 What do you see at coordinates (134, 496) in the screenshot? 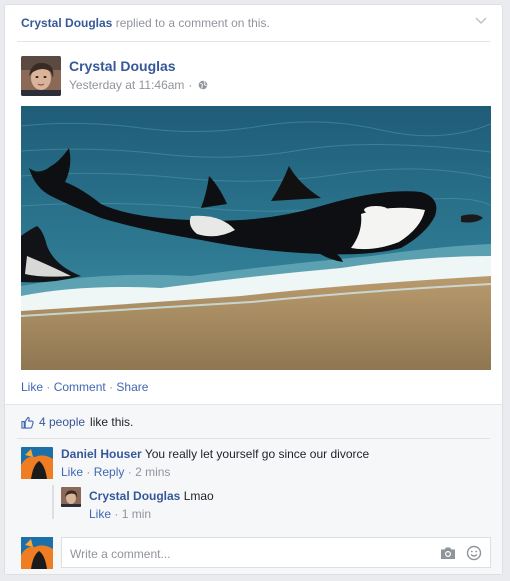
I see `reply-author-name: Crystal Douglas` at bounding box center [134, 496].